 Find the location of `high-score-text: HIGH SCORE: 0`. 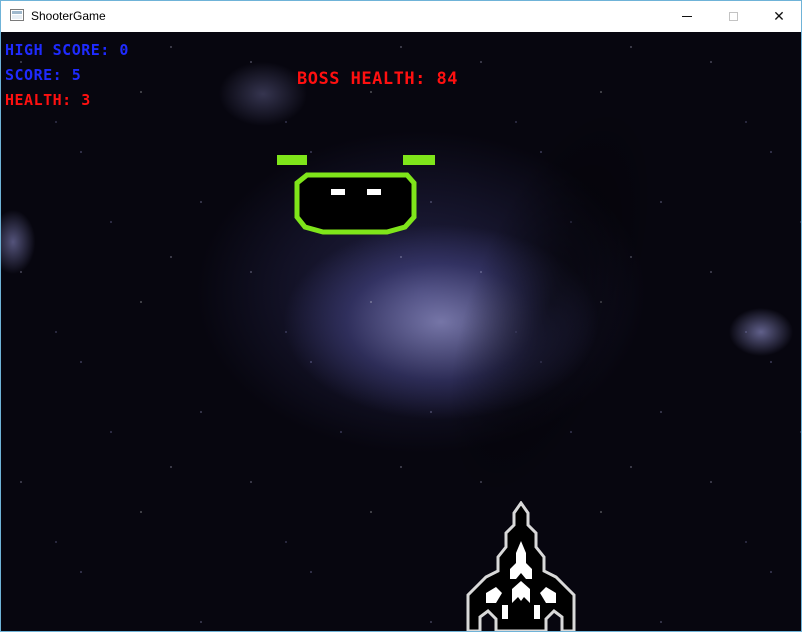

high-score-text: HIGH SCORE: 0 is located at coordinates (67, 50).